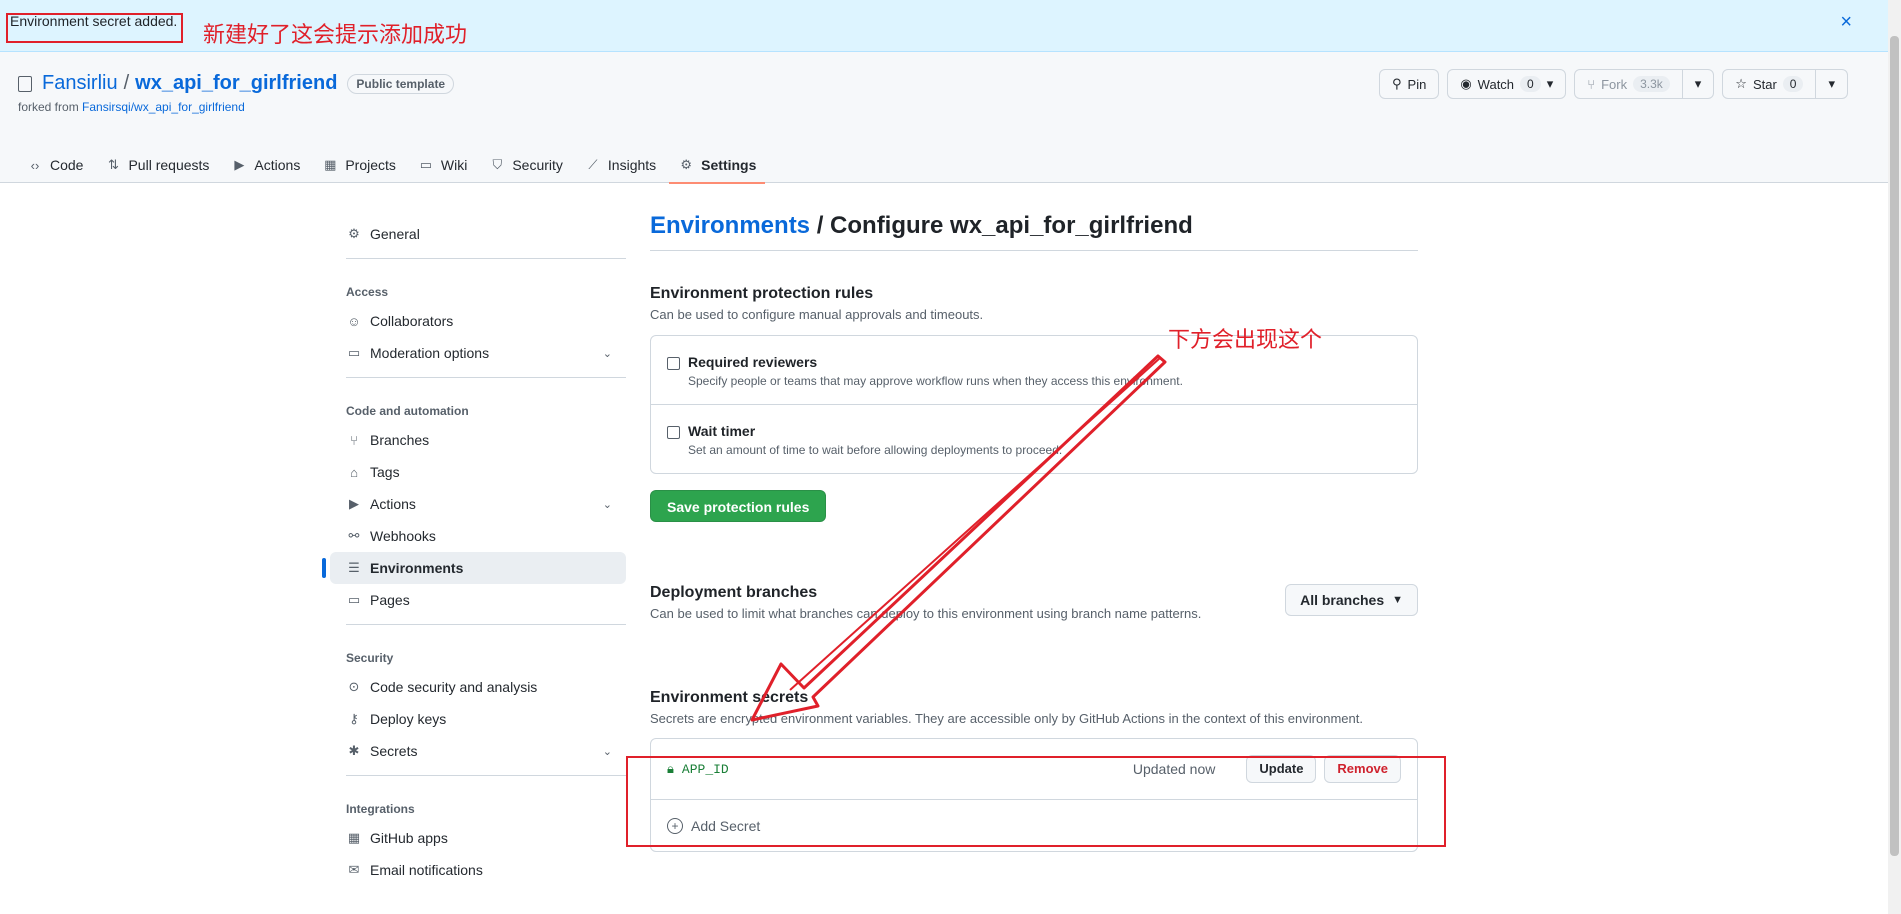  I want to click on watch-counter: 0, so click(1530, 84).